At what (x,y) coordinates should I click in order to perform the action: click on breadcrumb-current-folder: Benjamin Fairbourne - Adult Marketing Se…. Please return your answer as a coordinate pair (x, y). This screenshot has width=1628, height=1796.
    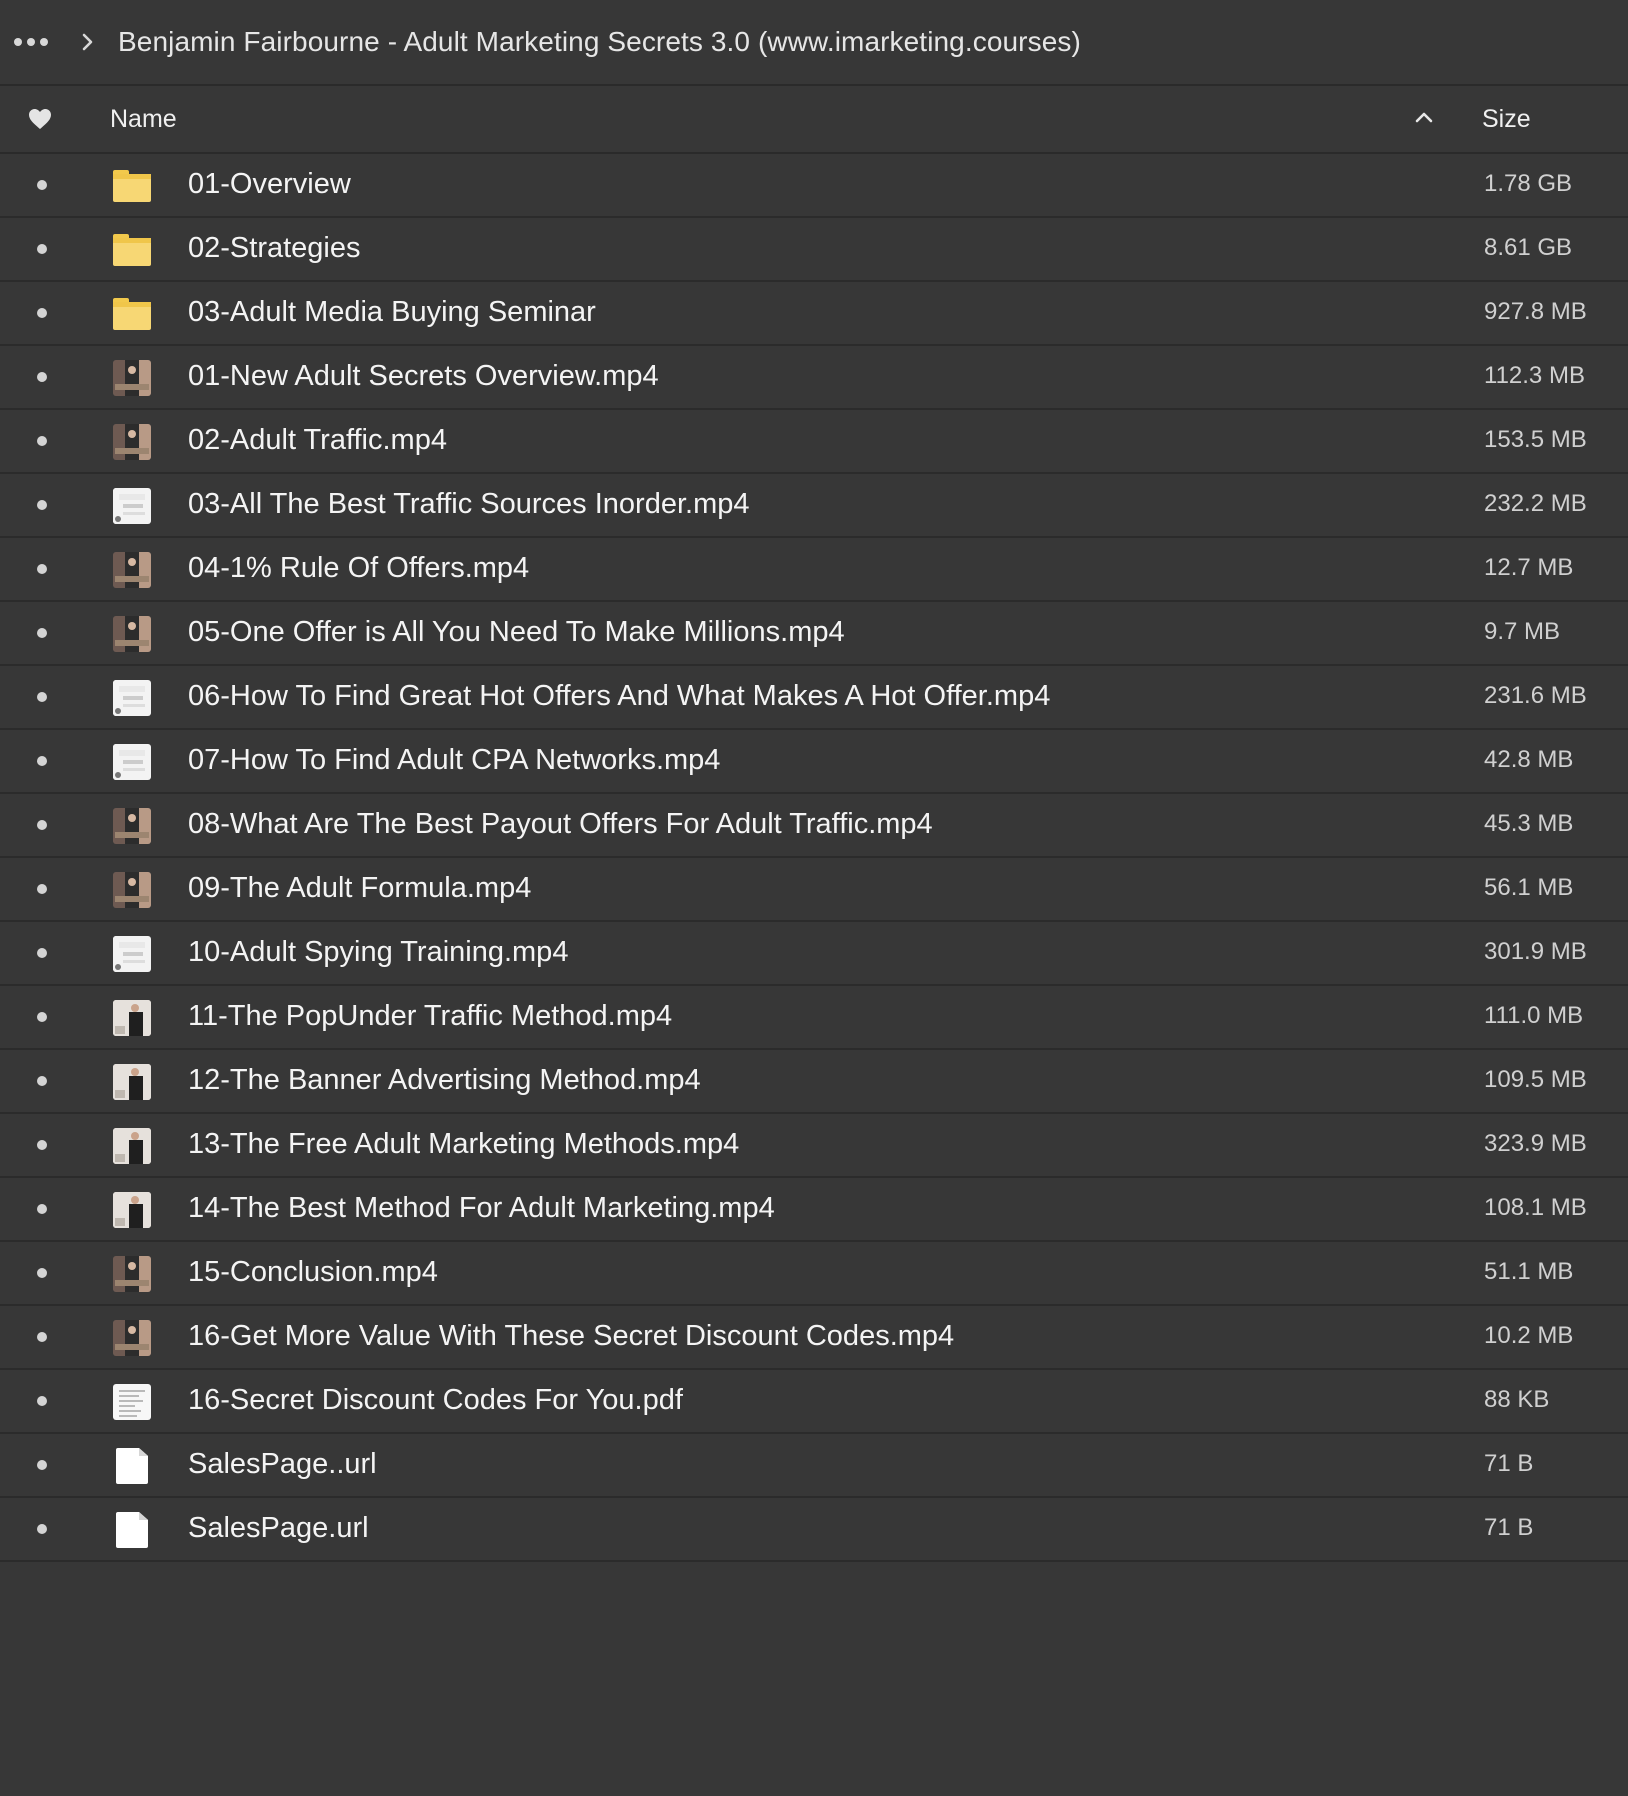
    Looking at the image, I should click on (599, 42).